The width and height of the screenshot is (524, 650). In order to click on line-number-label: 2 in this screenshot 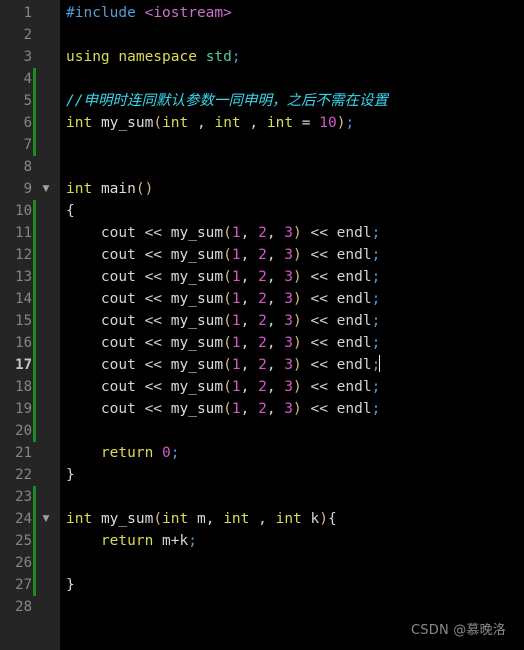, I will do `click(27, 35)`.